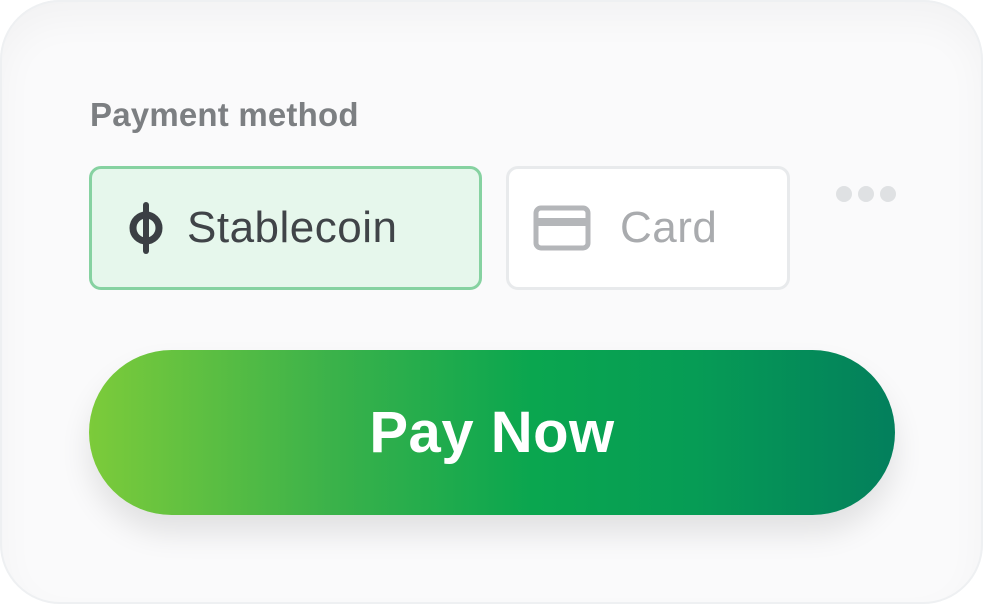  Describe the element at coordinates (224, 114) in the screenshot. I see `payment-method-label: Payment method` at that location.